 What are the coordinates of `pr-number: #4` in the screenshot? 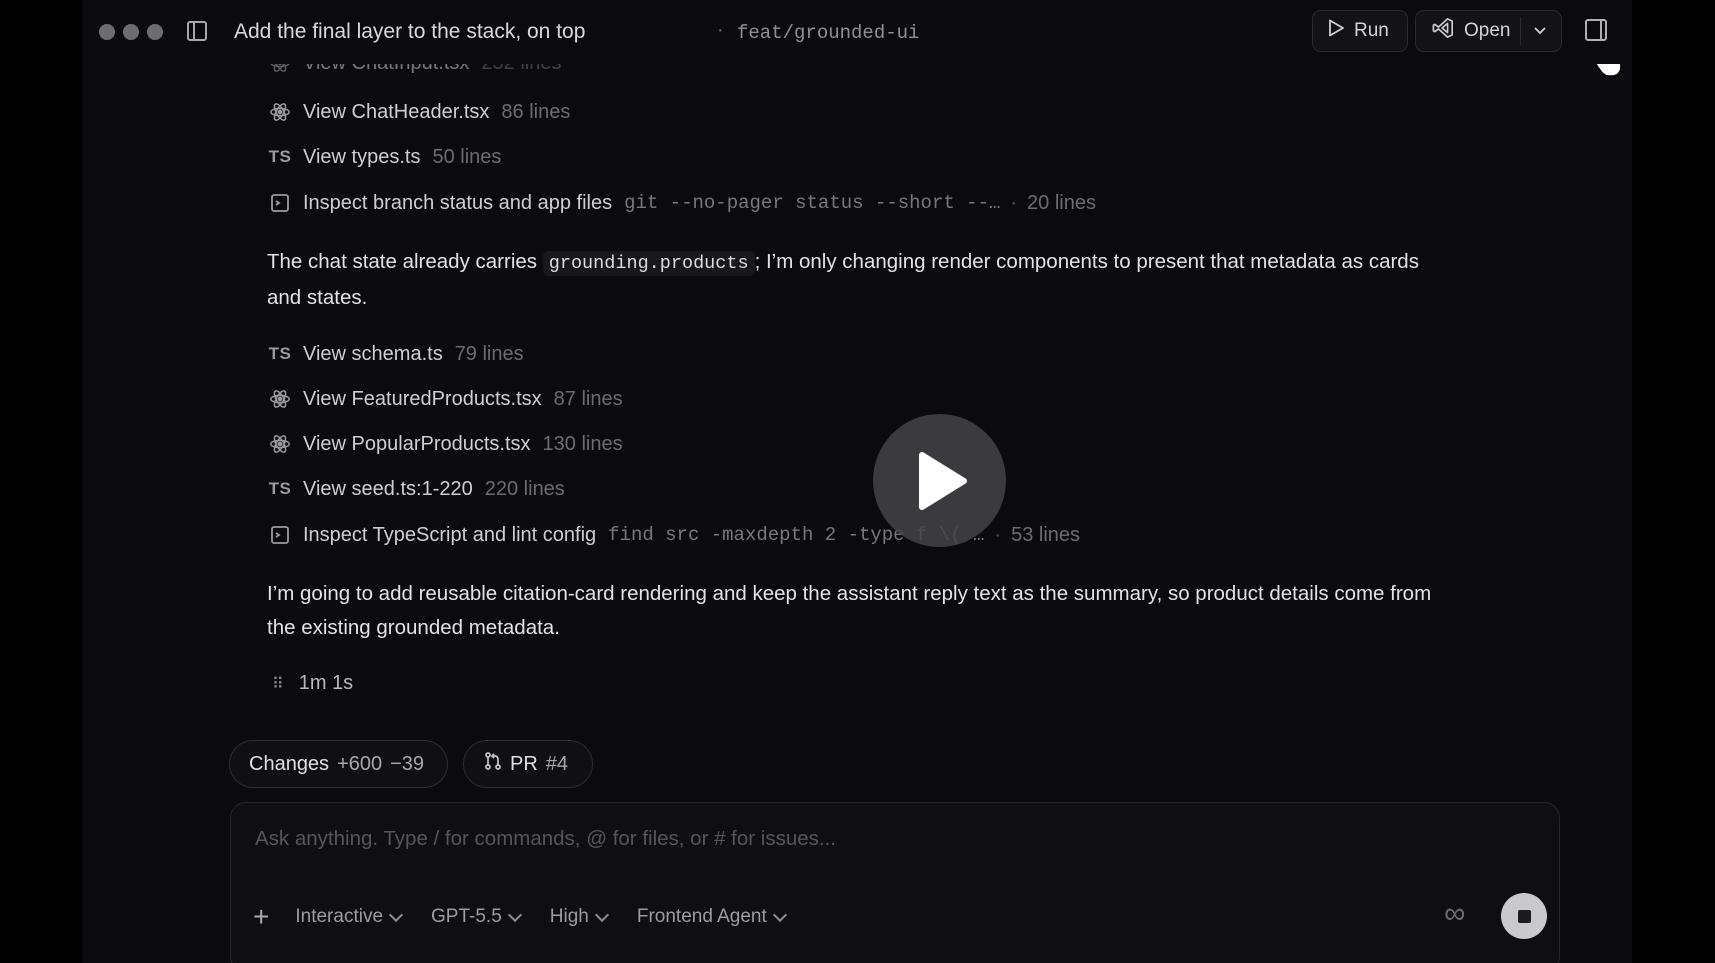 It's located at (557, 763).